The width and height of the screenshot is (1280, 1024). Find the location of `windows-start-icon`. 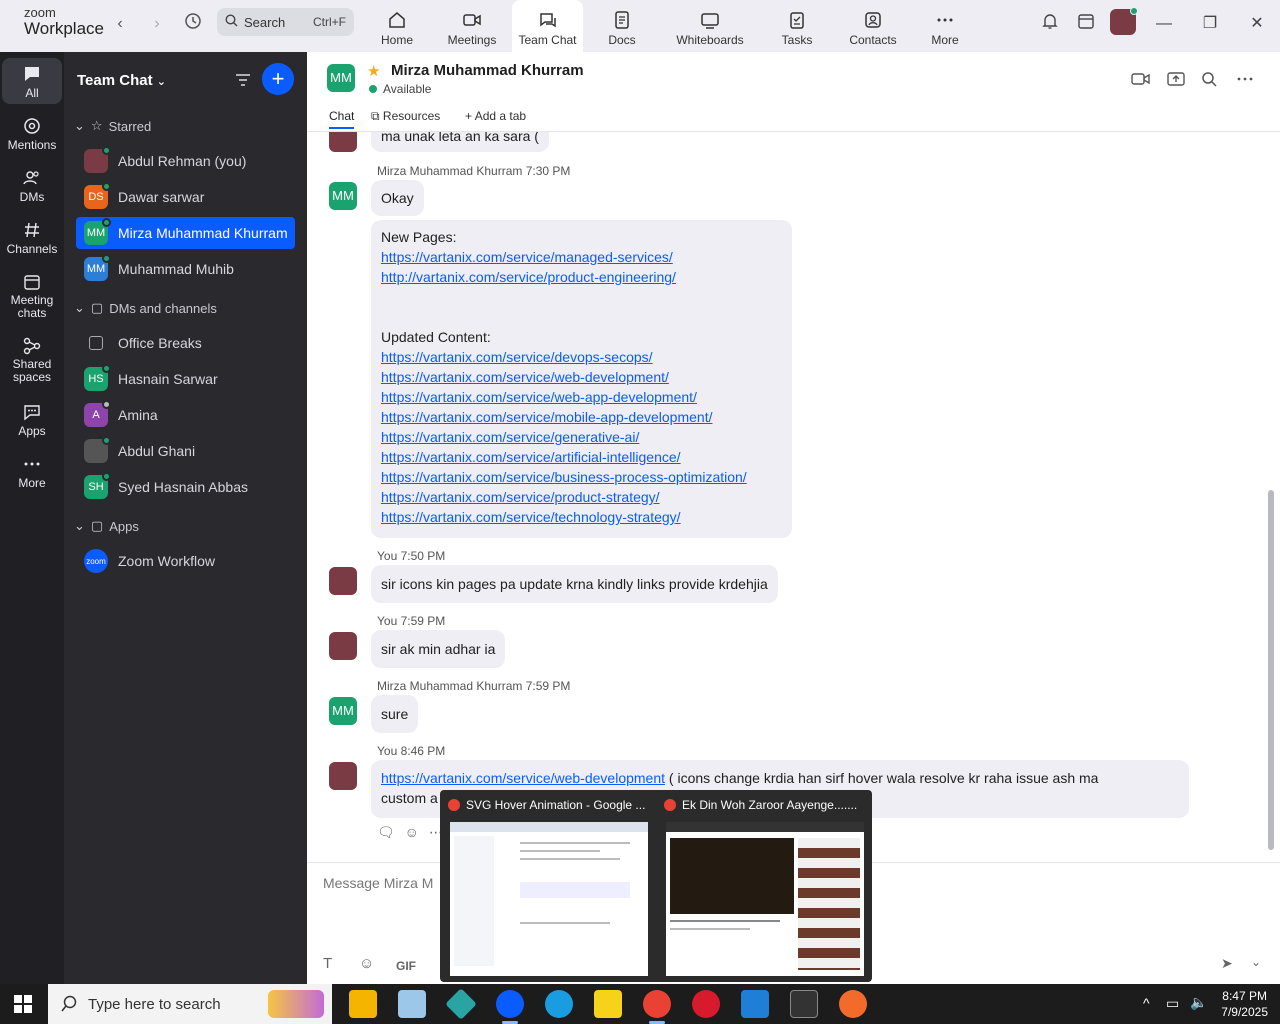

windows-start-icon is located at coordinates (23, 1006).